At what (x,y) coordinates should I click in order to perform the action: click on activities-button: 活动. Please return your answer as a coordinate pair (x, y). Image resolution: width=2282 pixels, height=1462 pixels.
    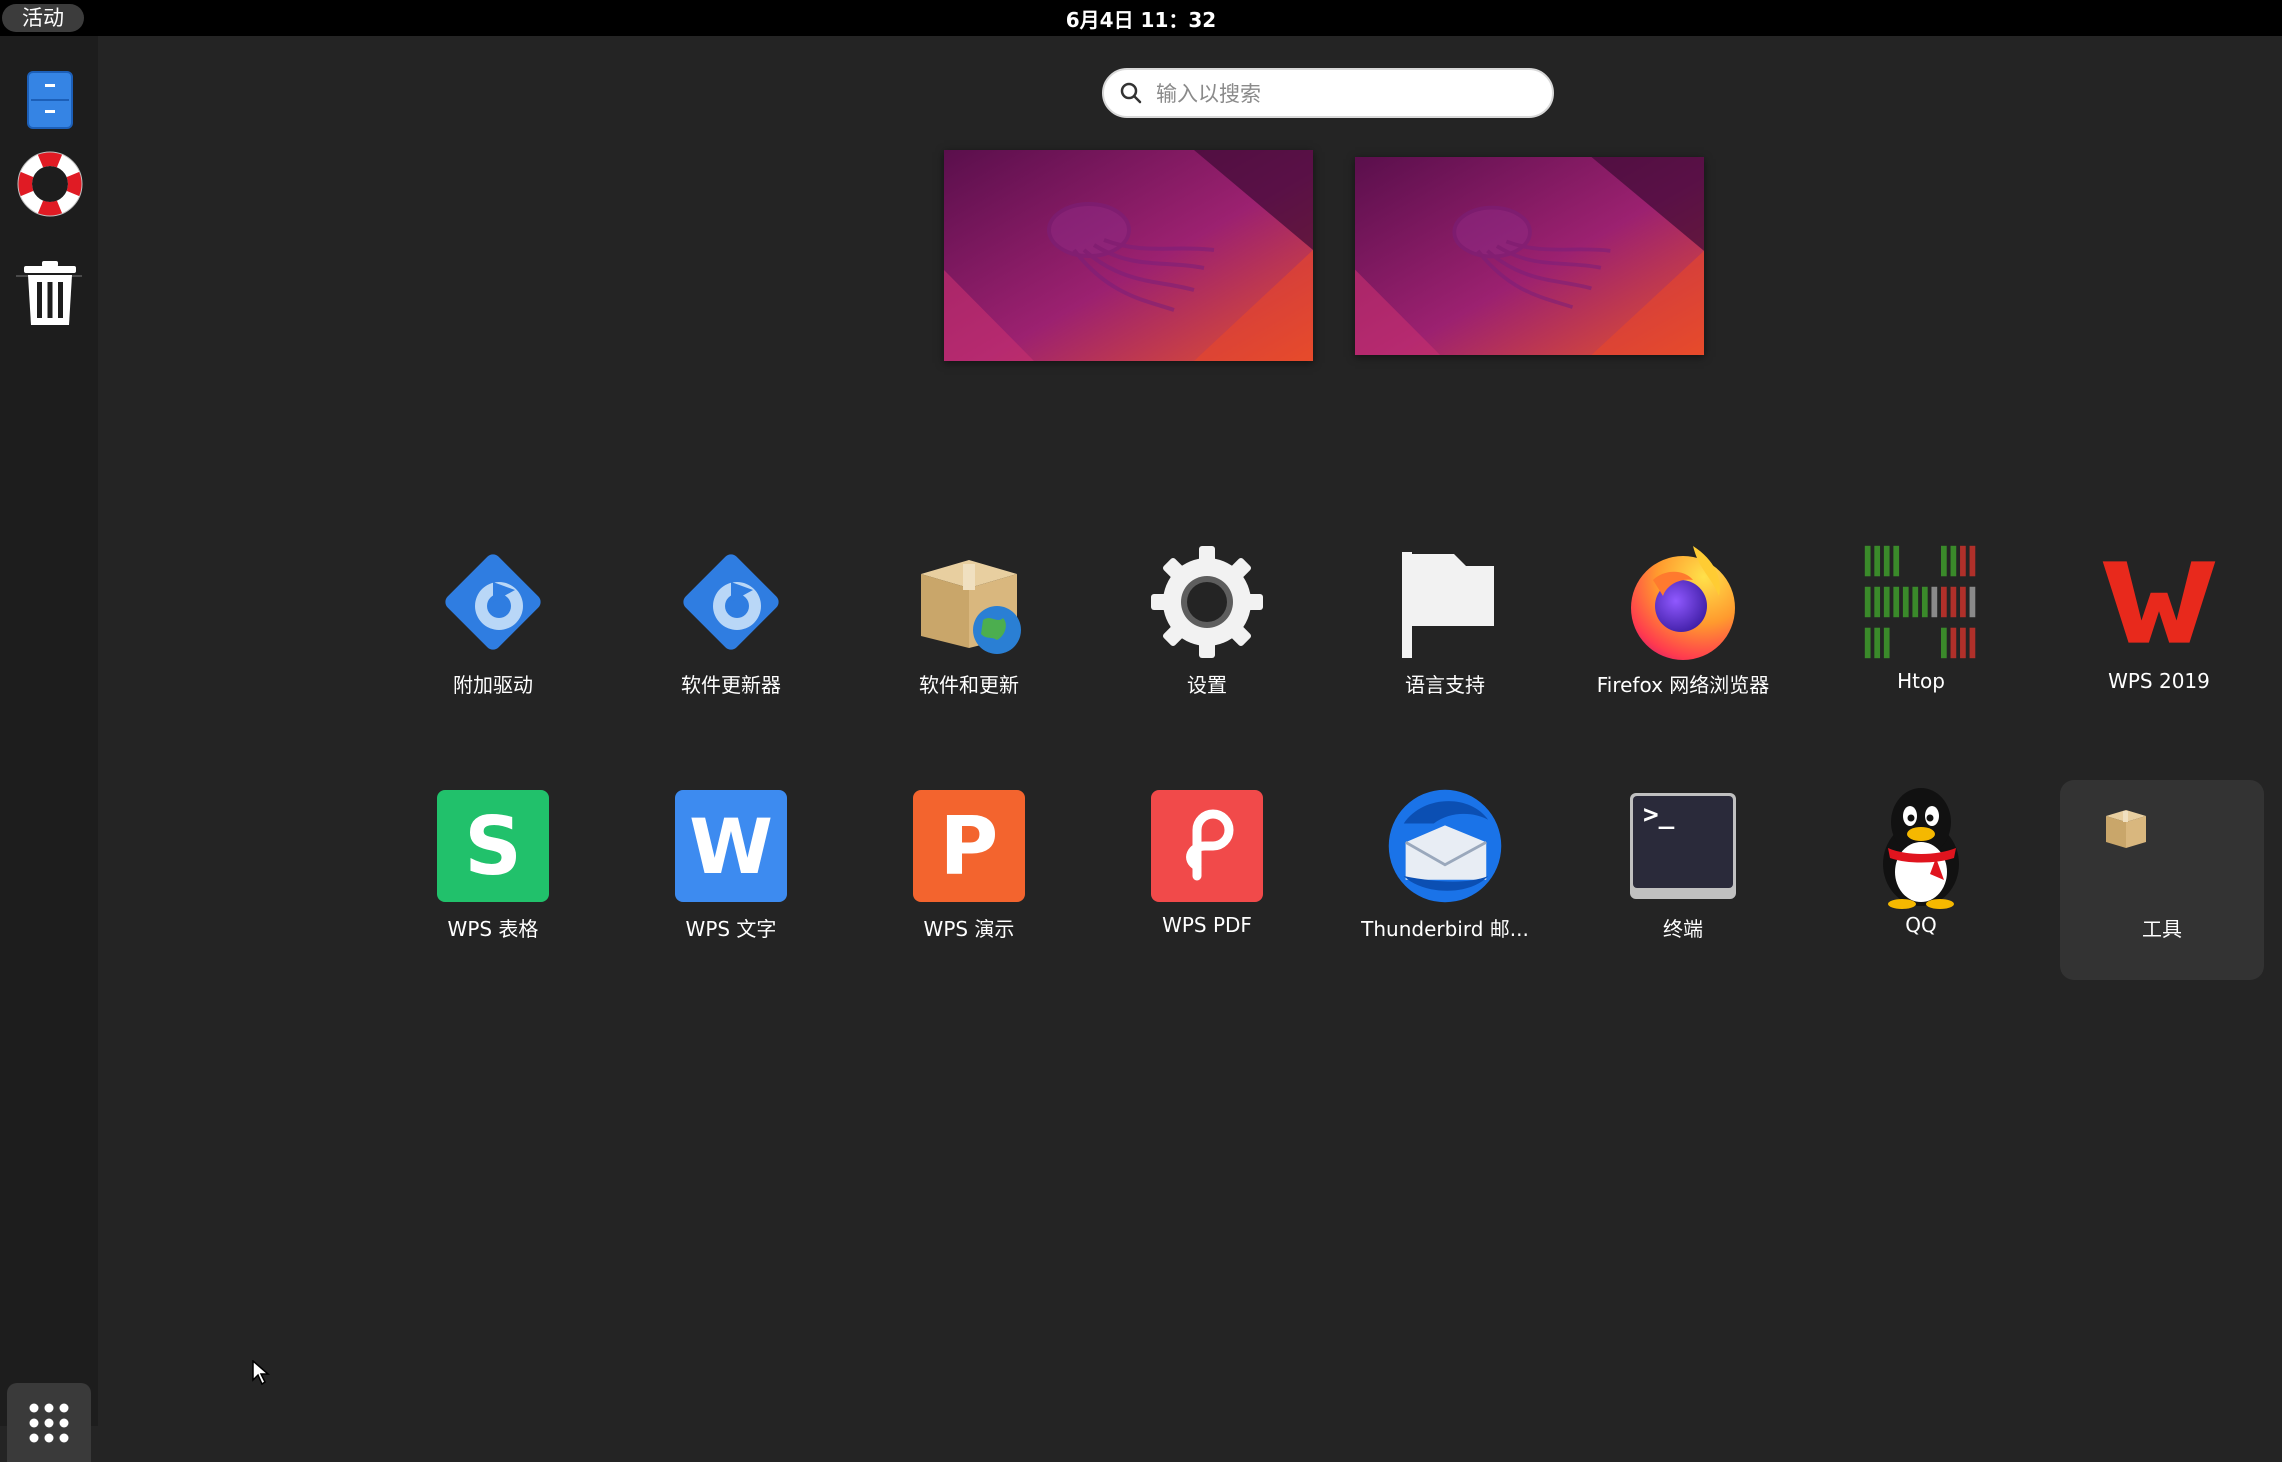
    Looking at the image, I should click on (43, 18).